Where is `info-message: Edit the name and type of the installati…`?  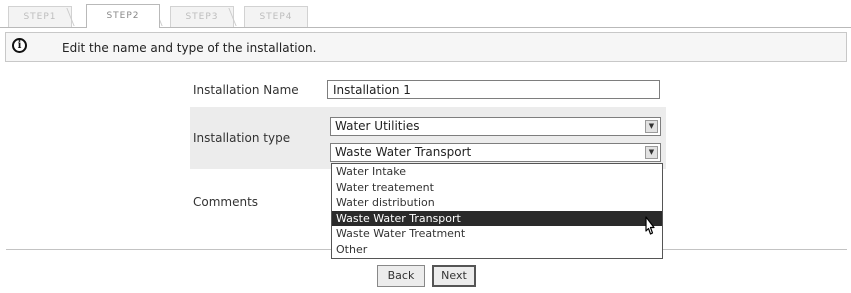
info-message: Edit the name and type of the installati… is located at coordinates (189, 48).